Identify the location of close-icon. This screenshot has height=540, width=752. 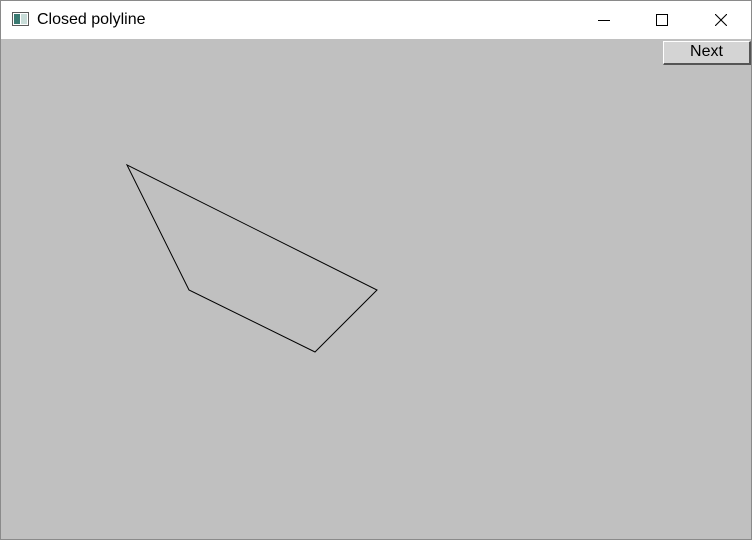
(721, 20).